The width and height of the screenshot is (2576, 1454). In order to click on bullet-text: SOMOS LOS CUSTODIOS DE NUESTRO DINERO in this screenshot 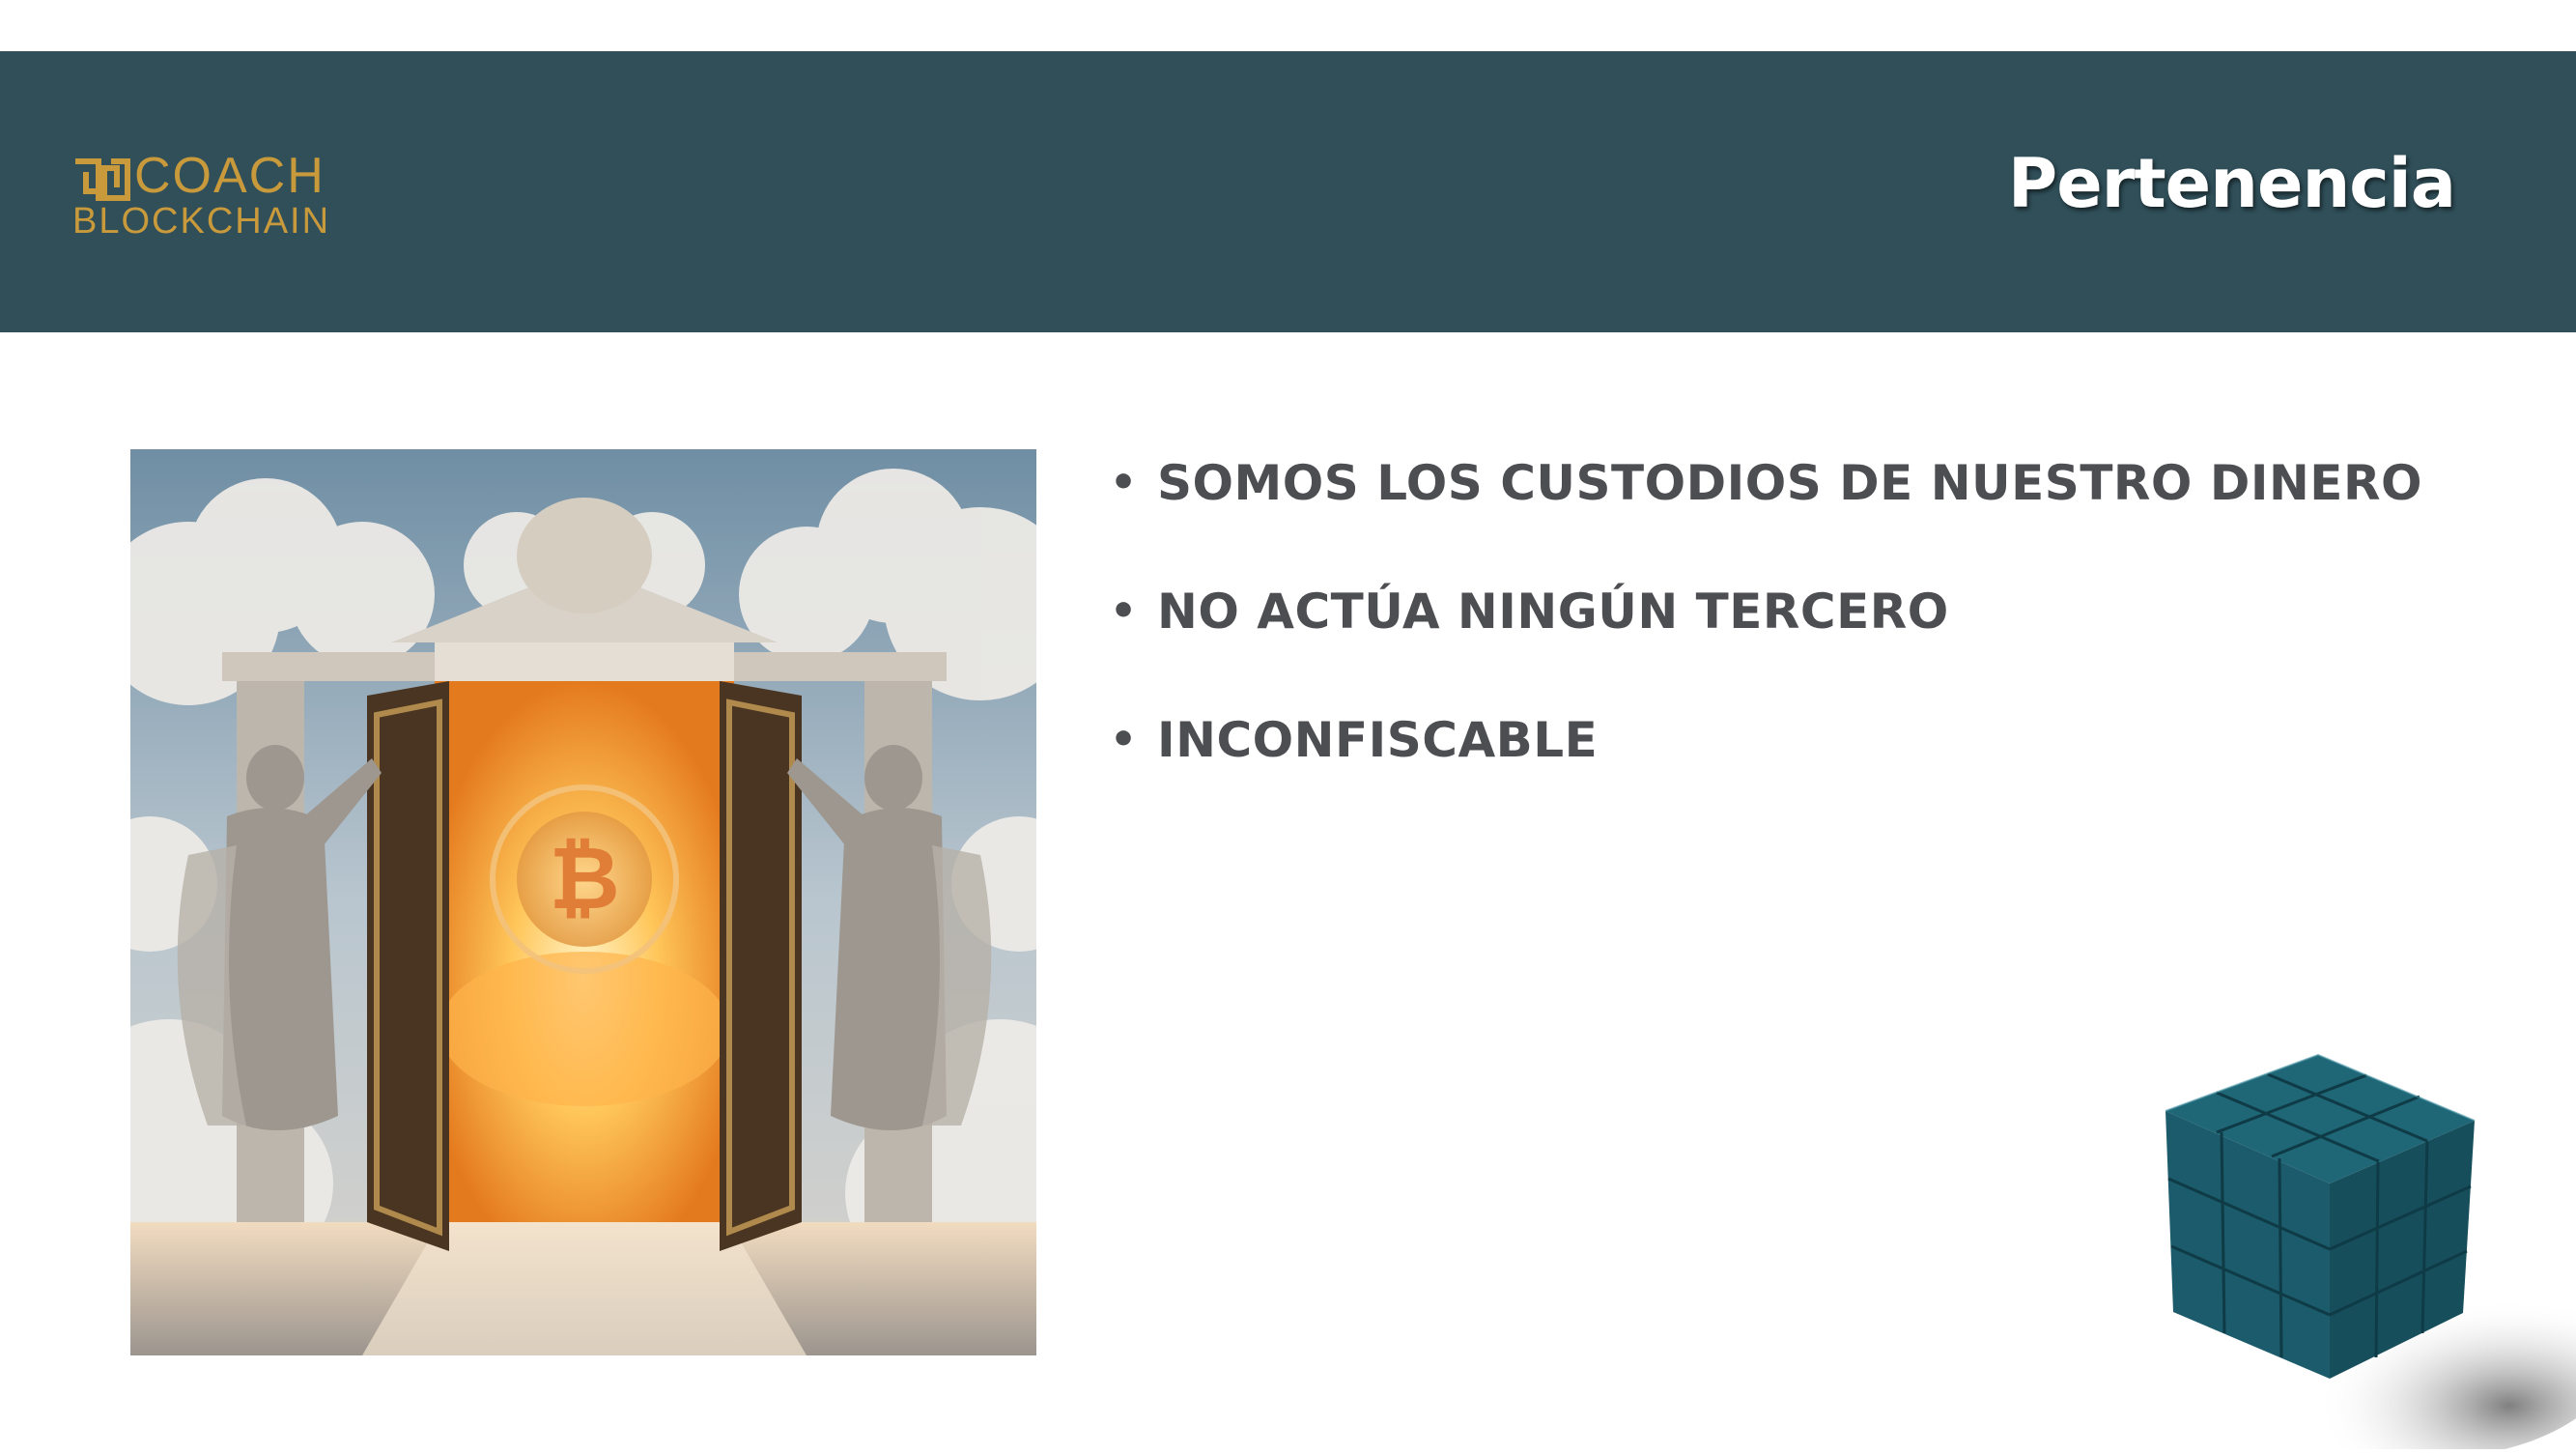, I will do `click(1789, 483)`.